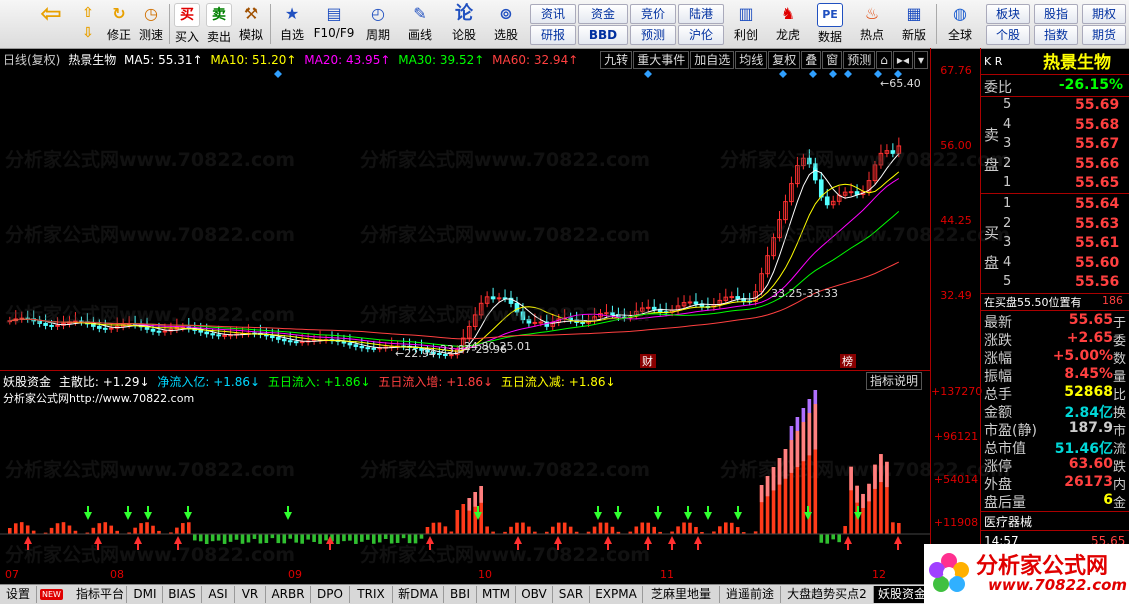  What do you see at coordinates (51, 23) in the screenshot?
I see `back-button: ⇦` at bounding box center [51, 23].